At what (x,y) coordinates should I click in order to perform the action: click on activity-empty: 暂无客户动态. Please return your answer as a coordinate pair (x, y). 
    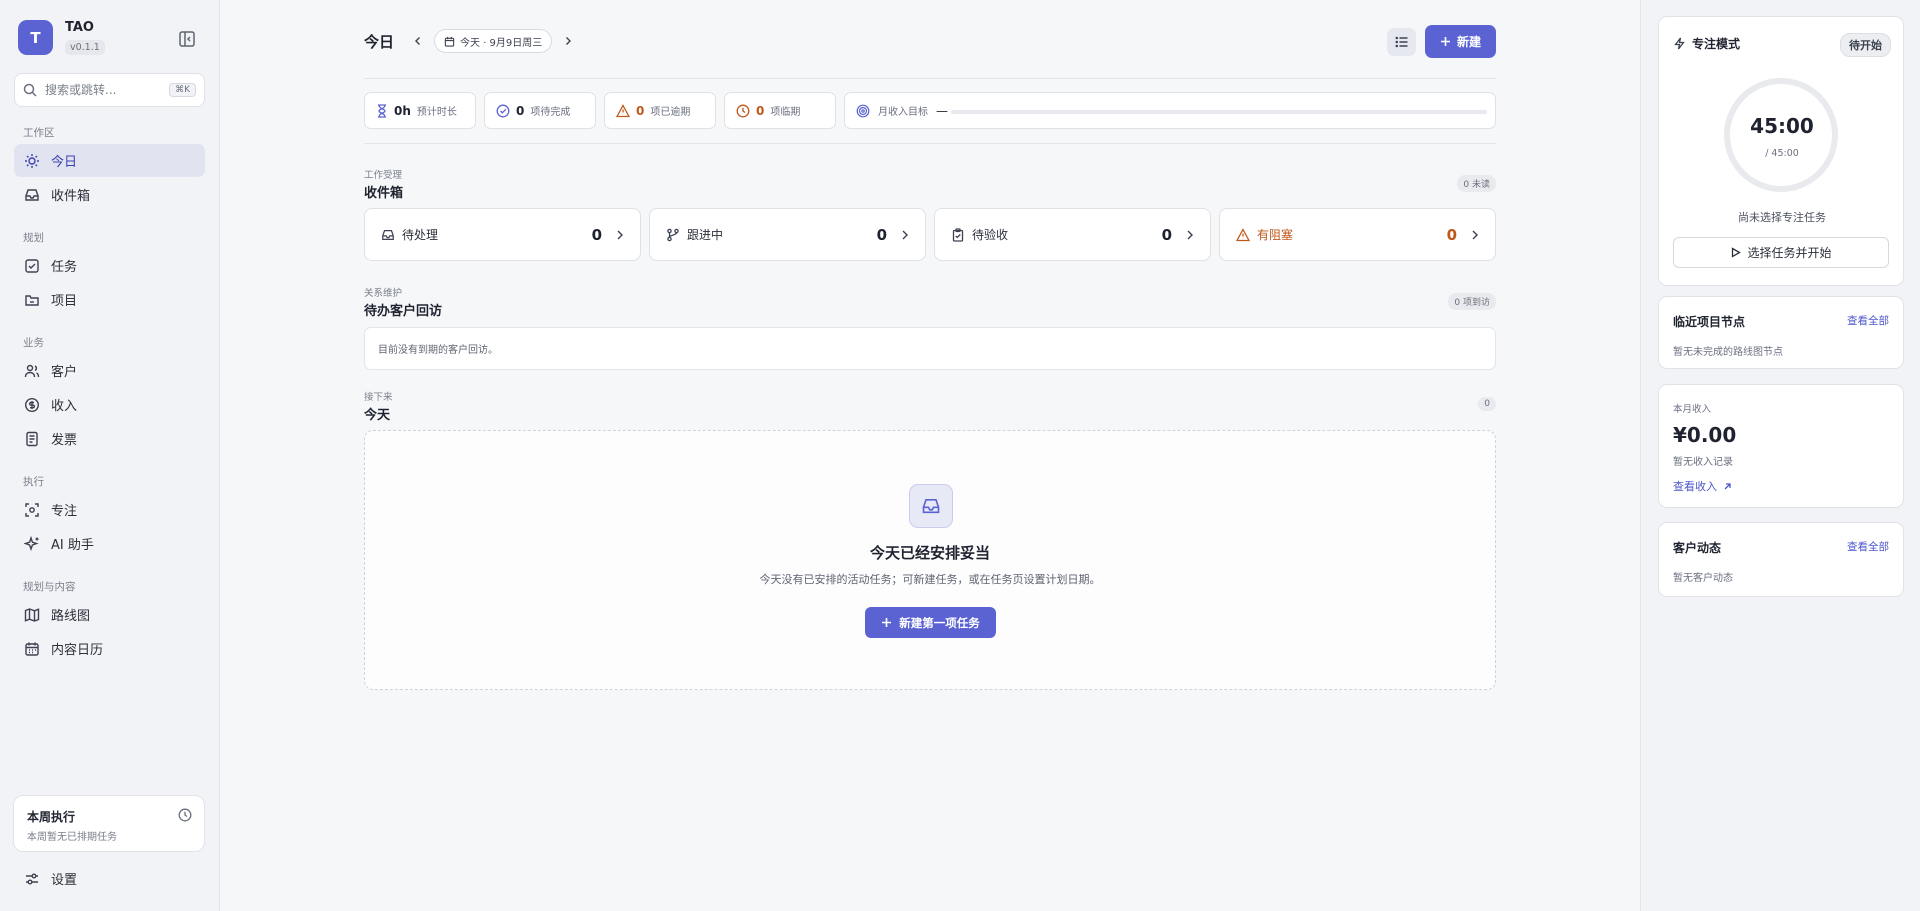
    Looking at the image, I should click on (1703, 578).